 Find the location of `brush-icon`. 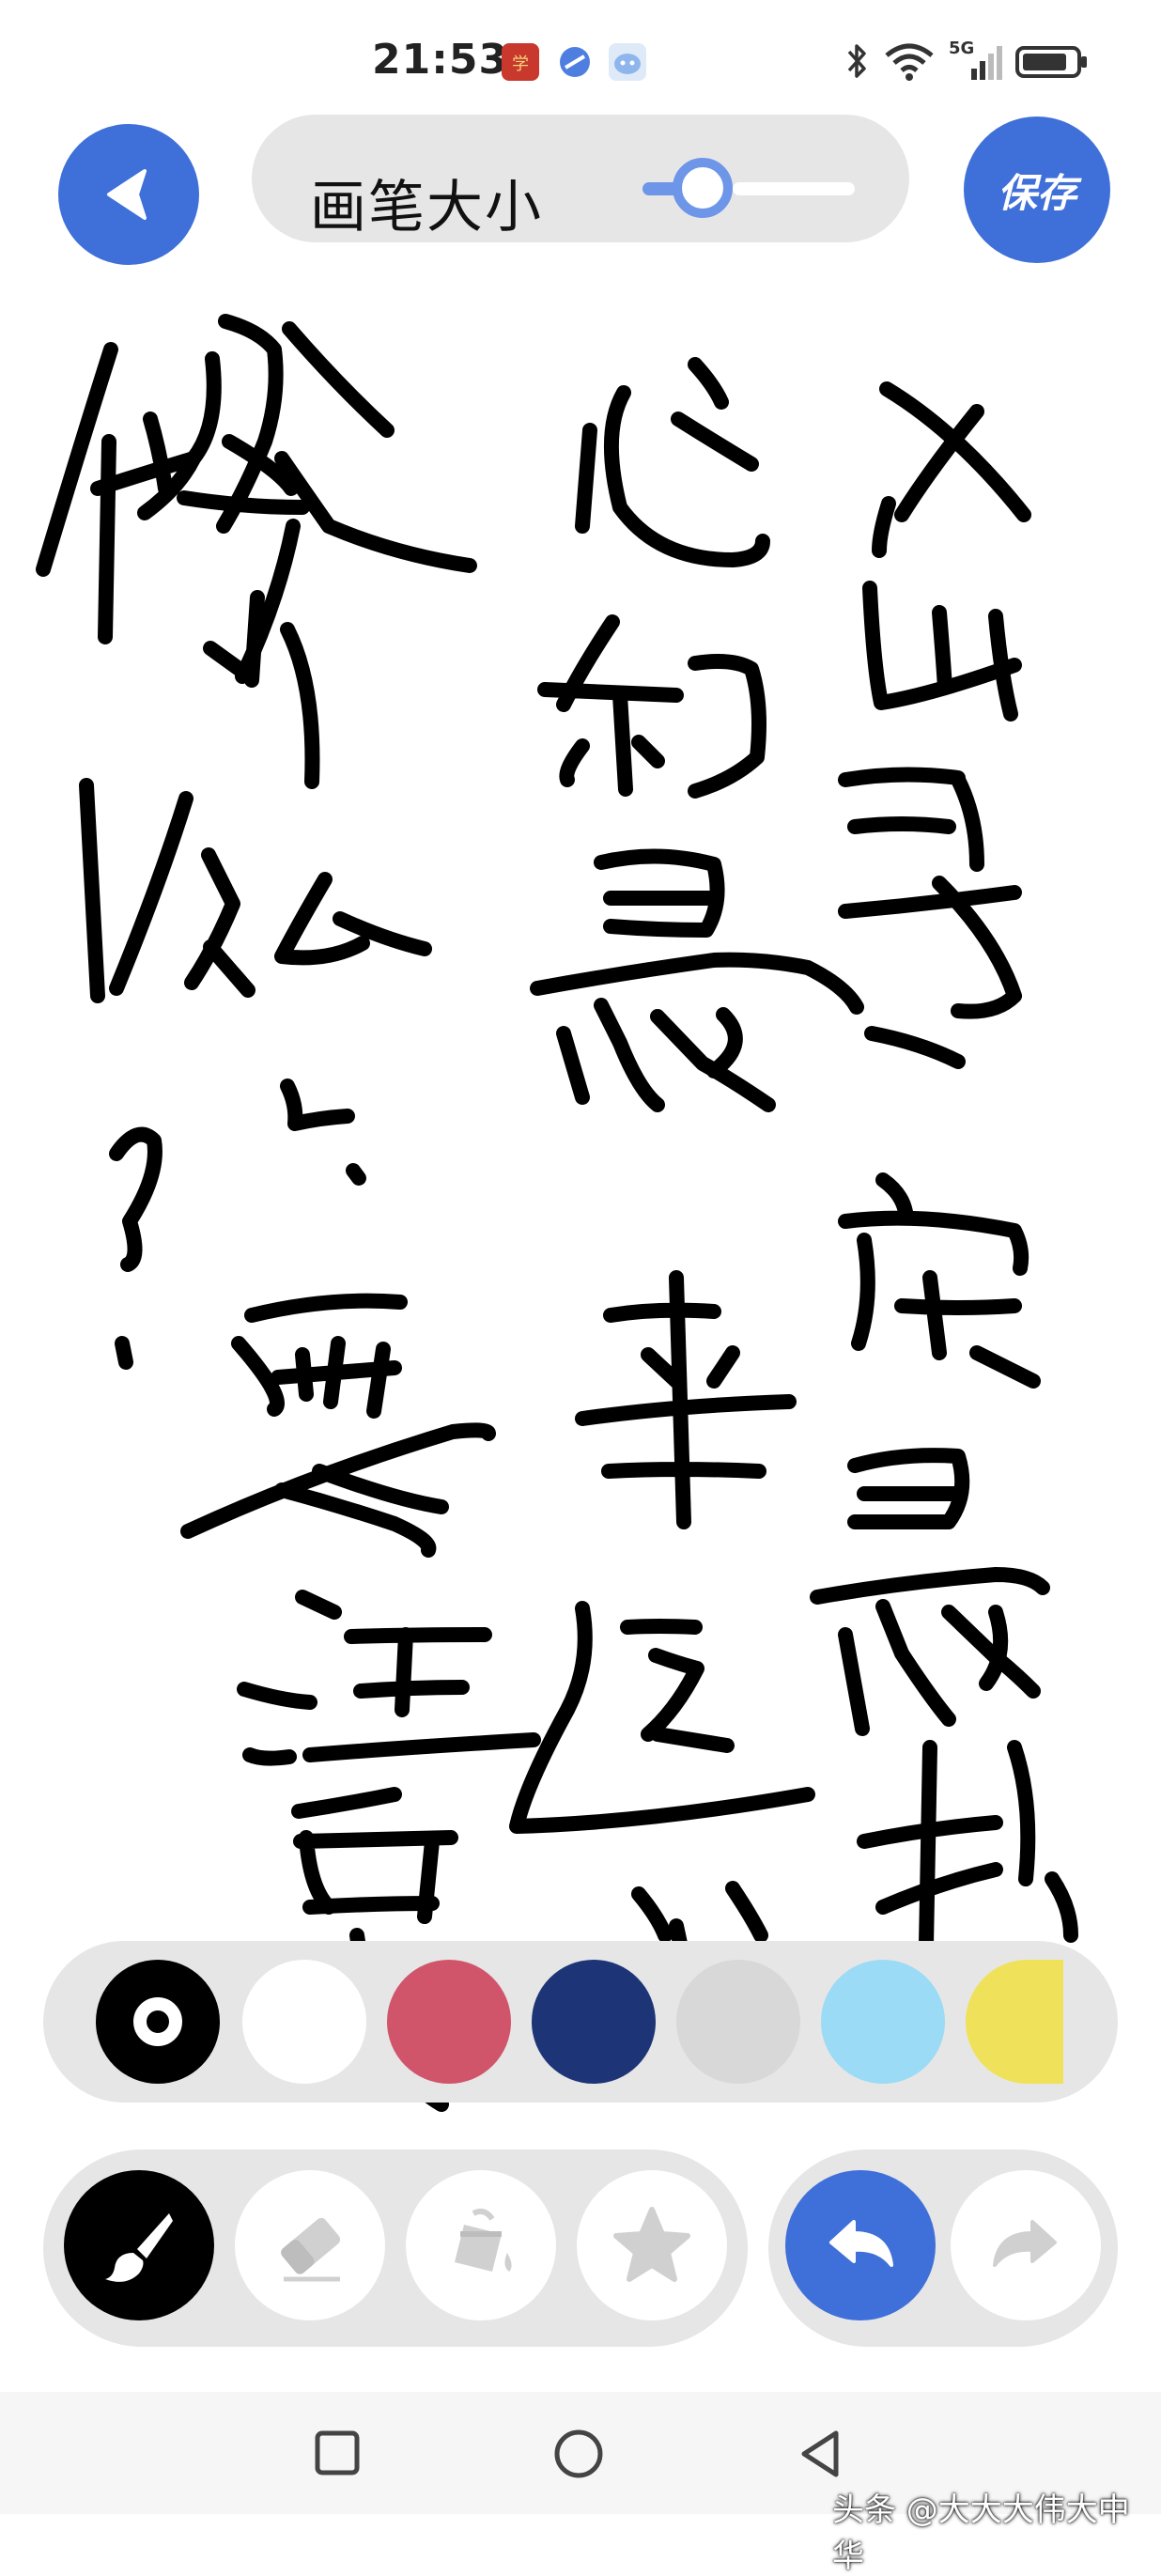

brush-icon is located at coordinates (139, 2247).